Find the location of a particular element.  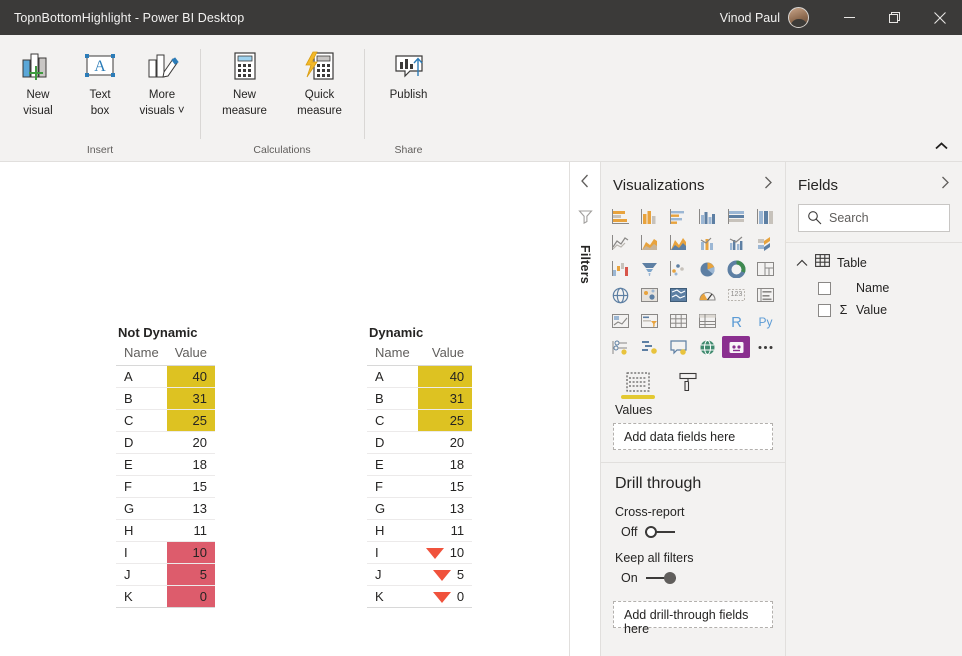

quick-measure-button: Quick measure is located at coordinates (319, 79).